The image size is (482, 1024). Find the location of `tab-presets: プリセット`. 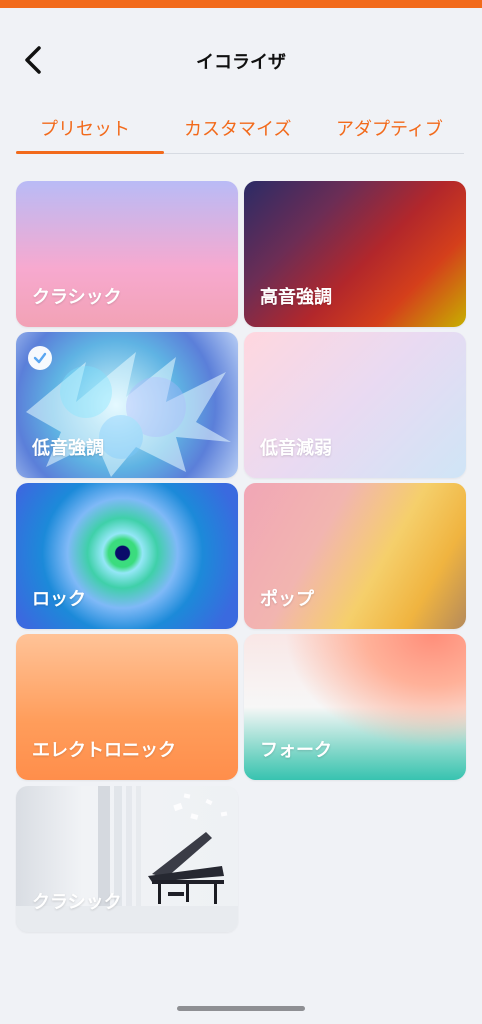

tab-presets: プリセット is located at coordinates (85, 128).